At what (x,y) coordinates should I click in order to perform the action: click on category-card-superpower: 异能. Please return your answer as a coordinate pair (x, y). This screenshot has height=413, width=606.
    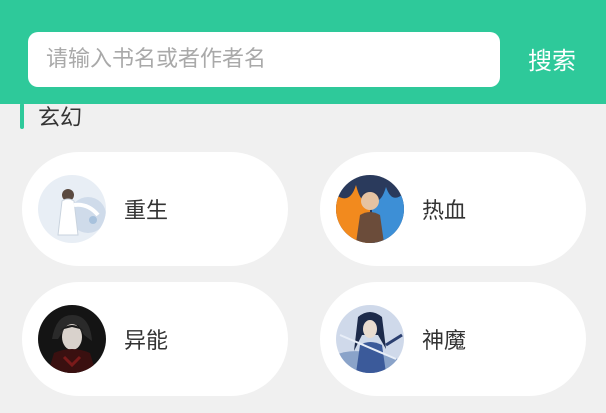
    Looking at the image, I should click on (155, 339).